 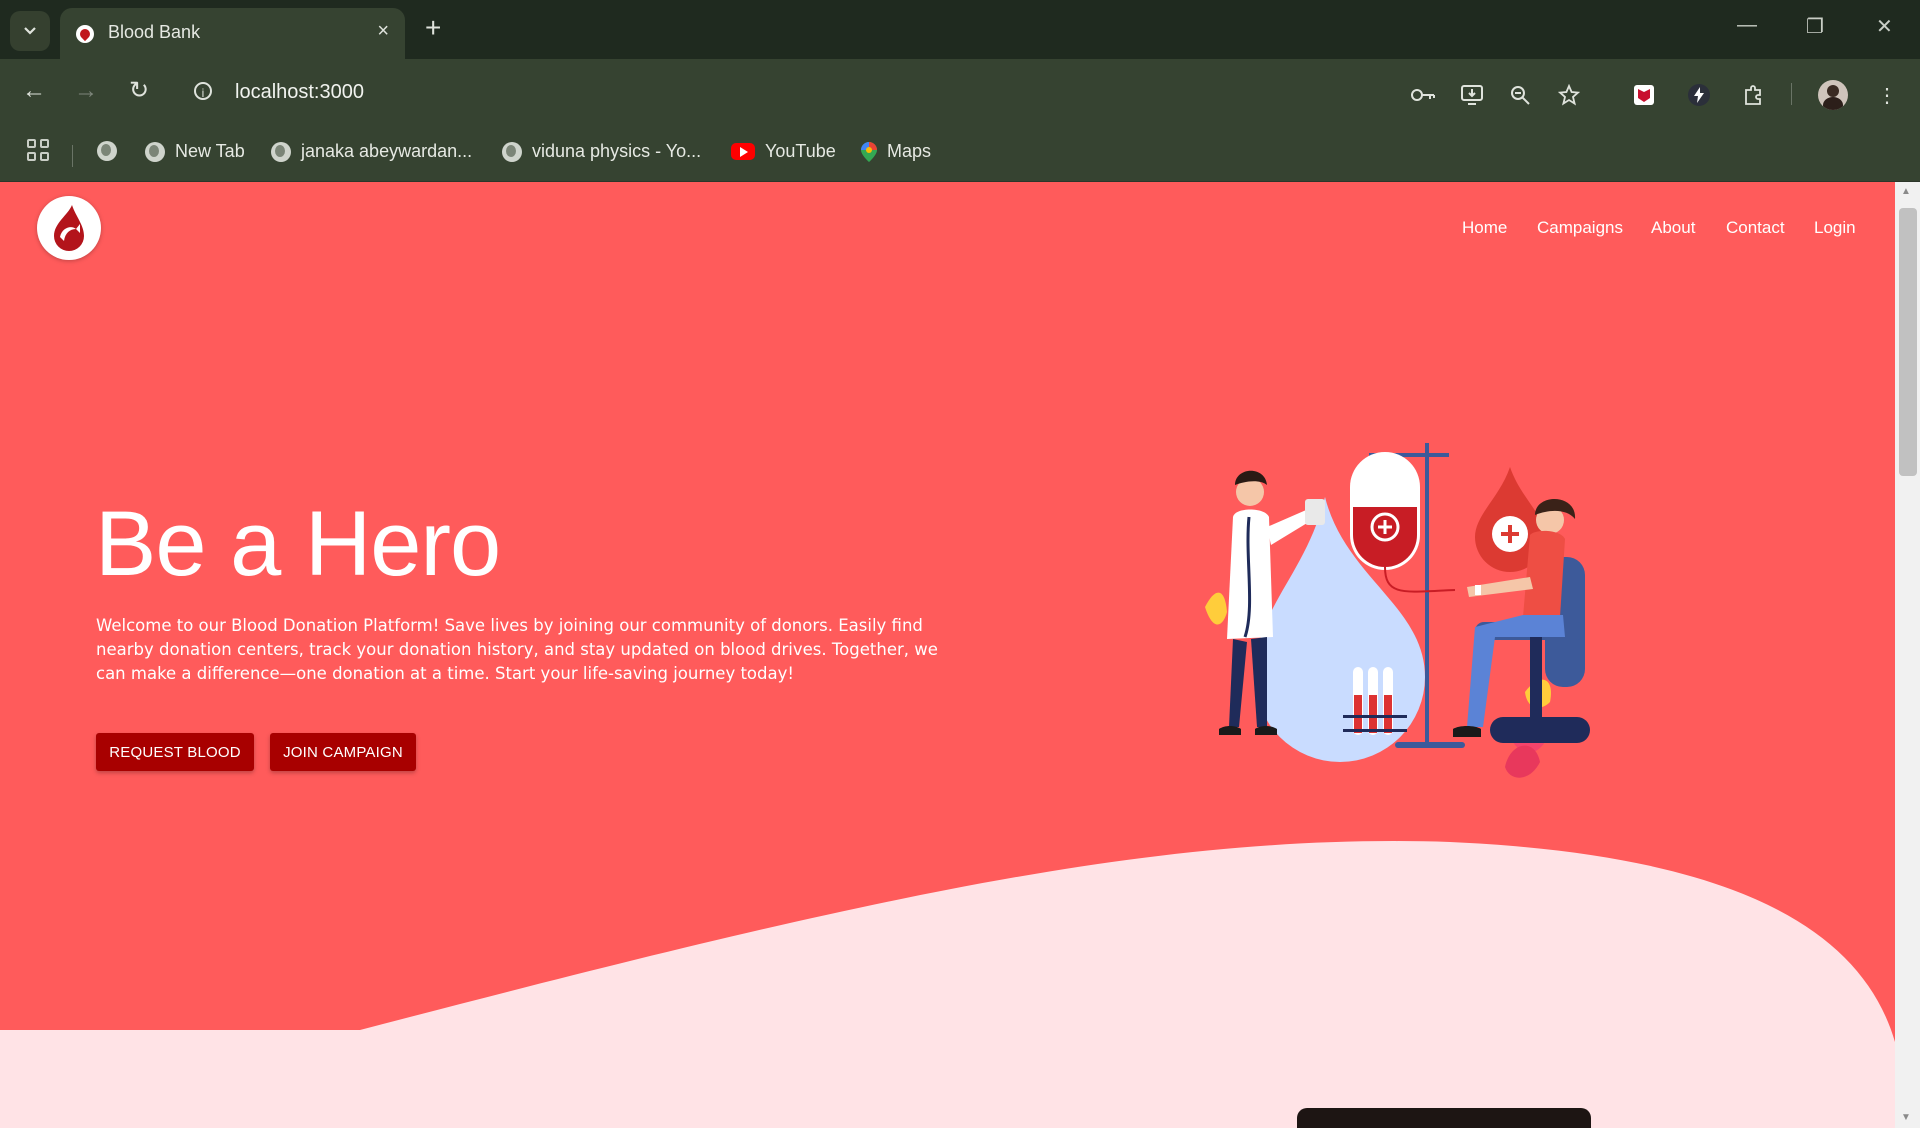 What do you see at coordinates (1747, 25) in the screenshot?
I see `minimize-icon: —` at bounding box center [1747, 25].